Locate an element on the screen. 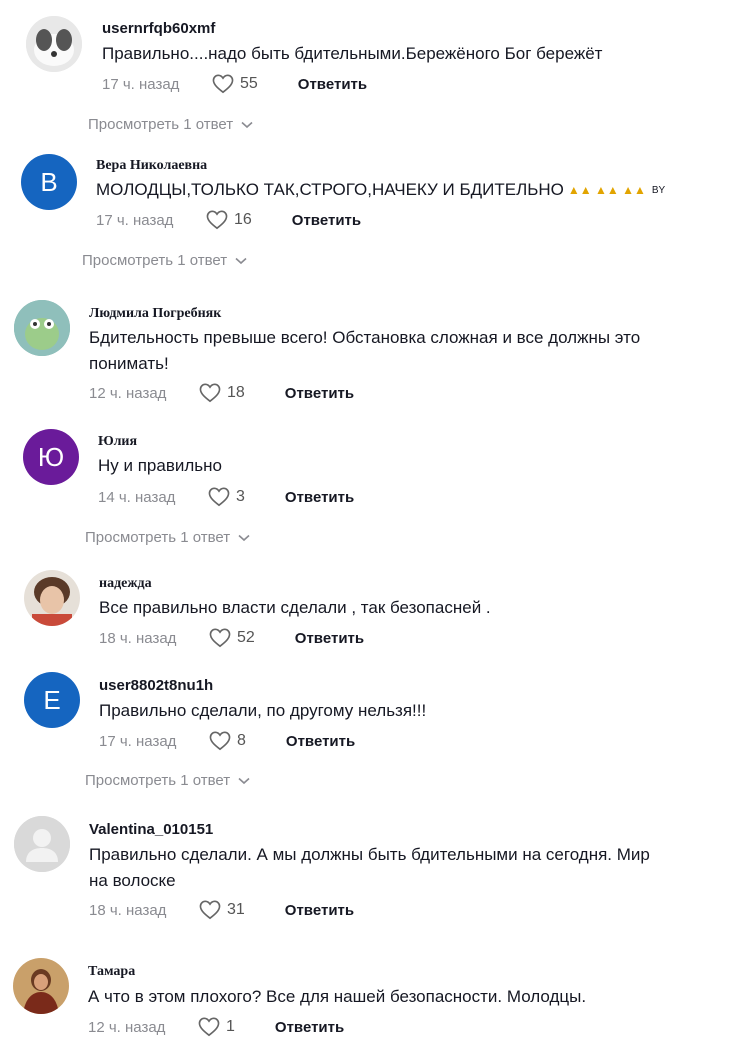 The height and width of the screenshot is (1055, 732). like-count: 1 is located at coordinates (230, 1026).